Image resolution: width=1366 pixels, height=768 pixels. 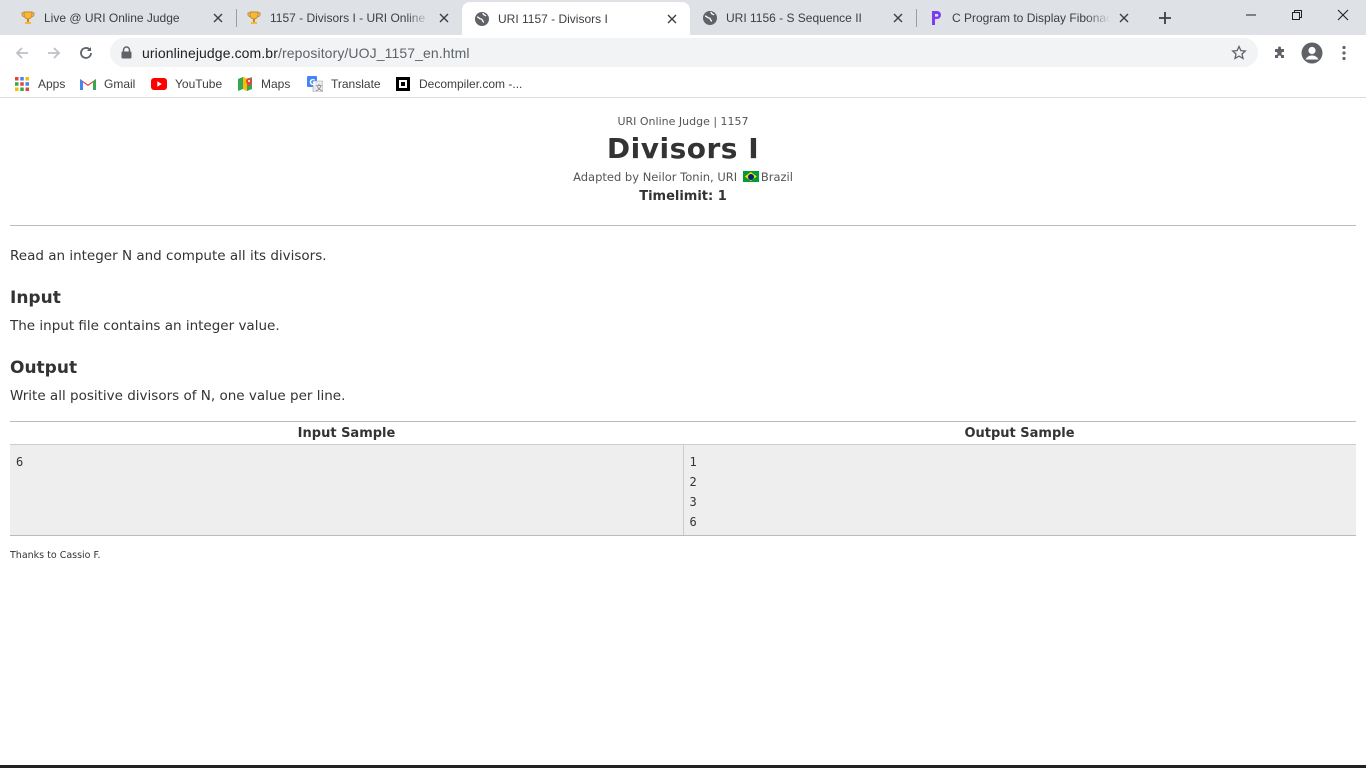 What do you see at coordinates (693, 522) in the screenshot?
I see `output-sample-line: 6` at bounding box center [693, 522].